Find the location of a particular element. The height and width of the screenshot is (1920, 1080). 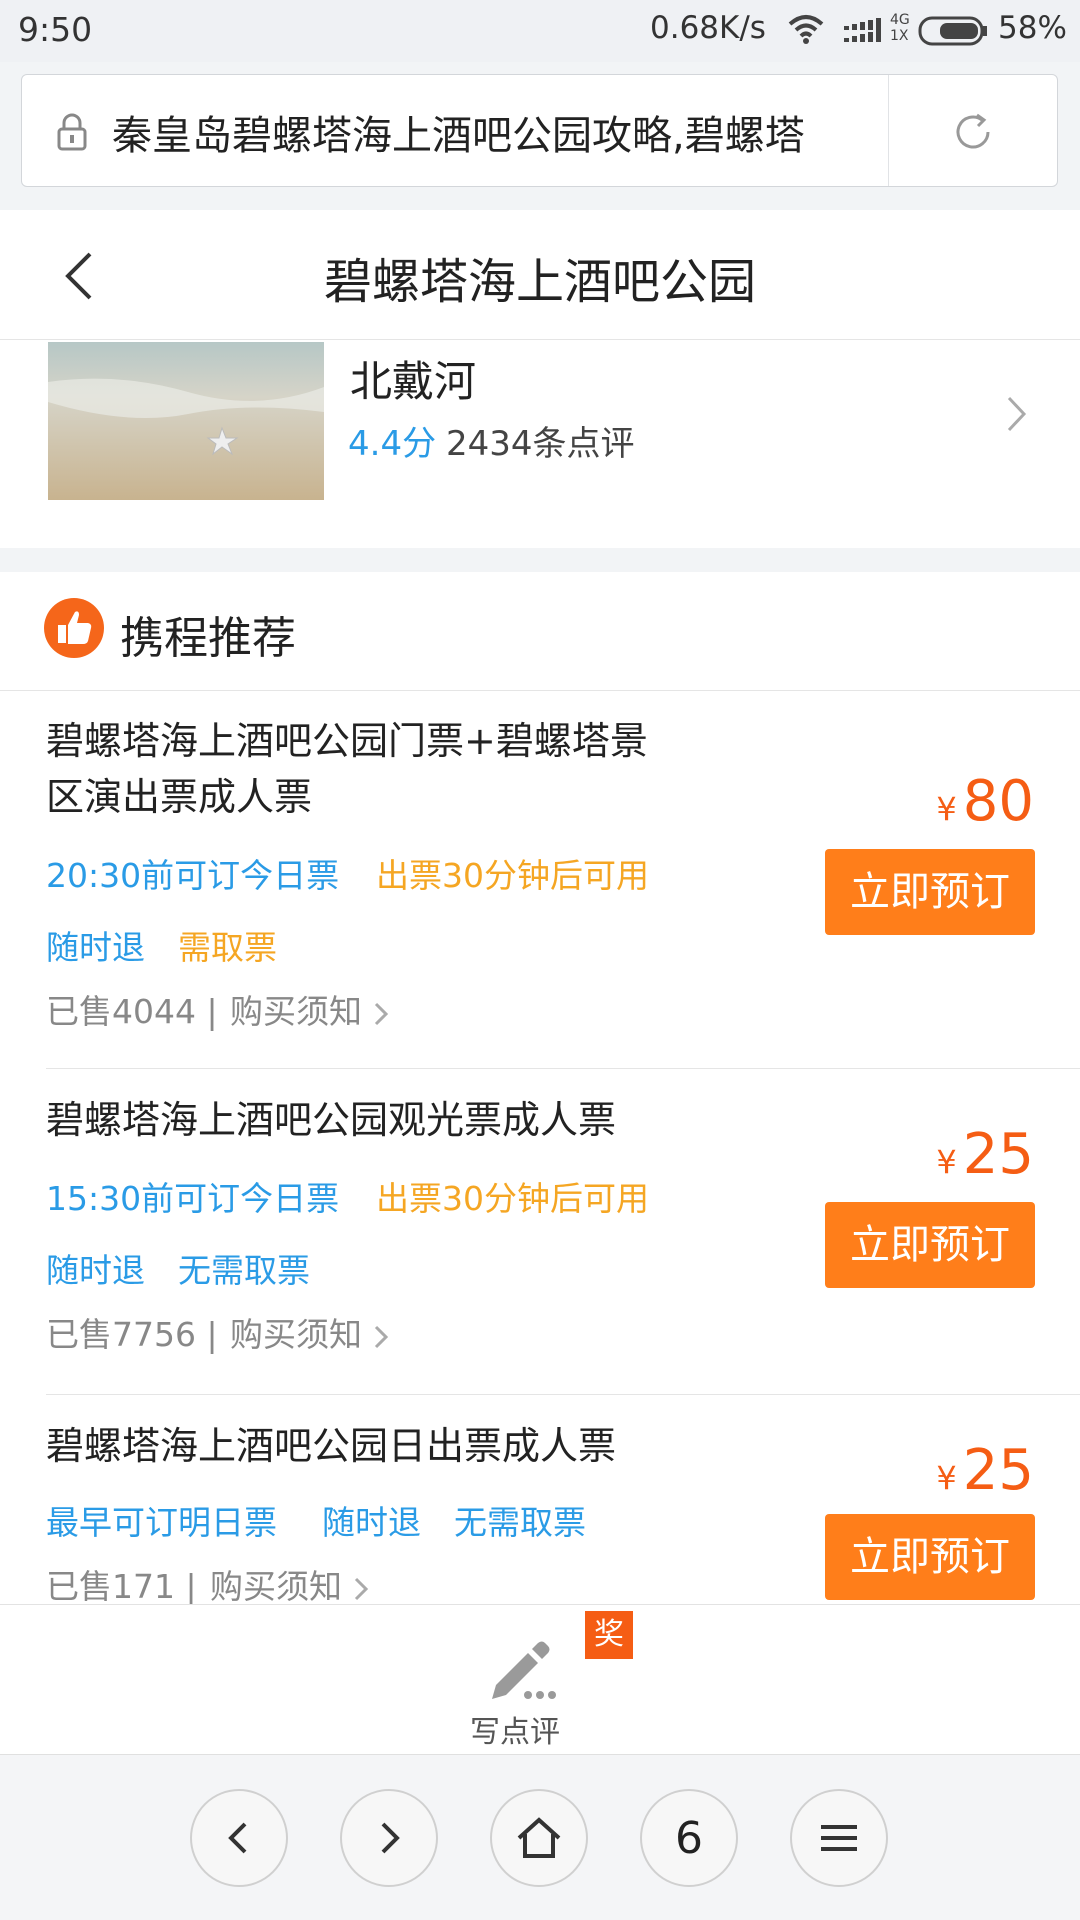

wifi-icon is located at coordinates (806, 29).